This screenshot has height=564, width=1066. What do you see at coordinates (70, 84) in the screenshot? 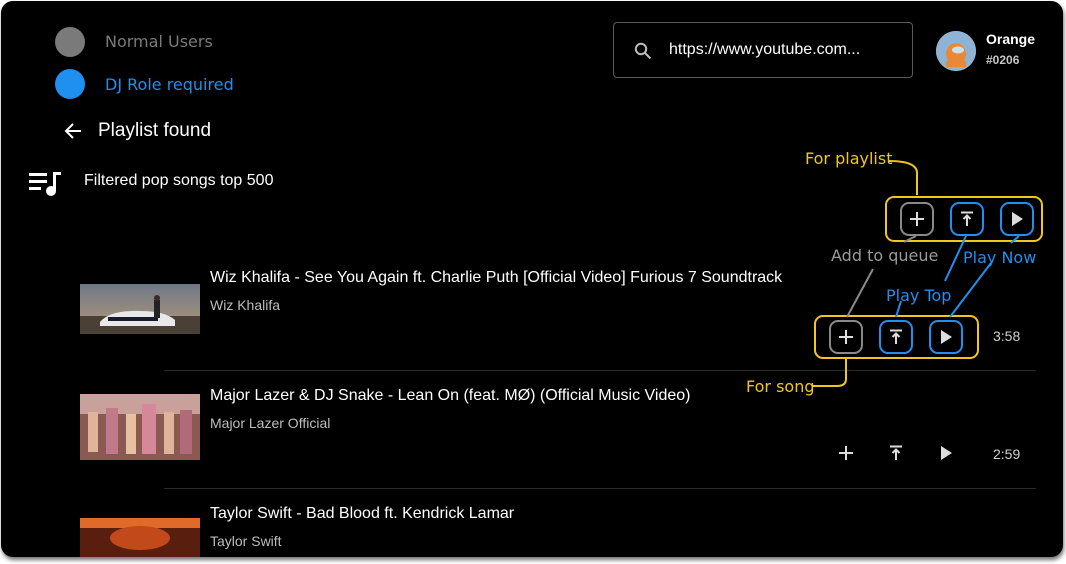
I see `dj-role-dot` at bounding box center [70, 84].